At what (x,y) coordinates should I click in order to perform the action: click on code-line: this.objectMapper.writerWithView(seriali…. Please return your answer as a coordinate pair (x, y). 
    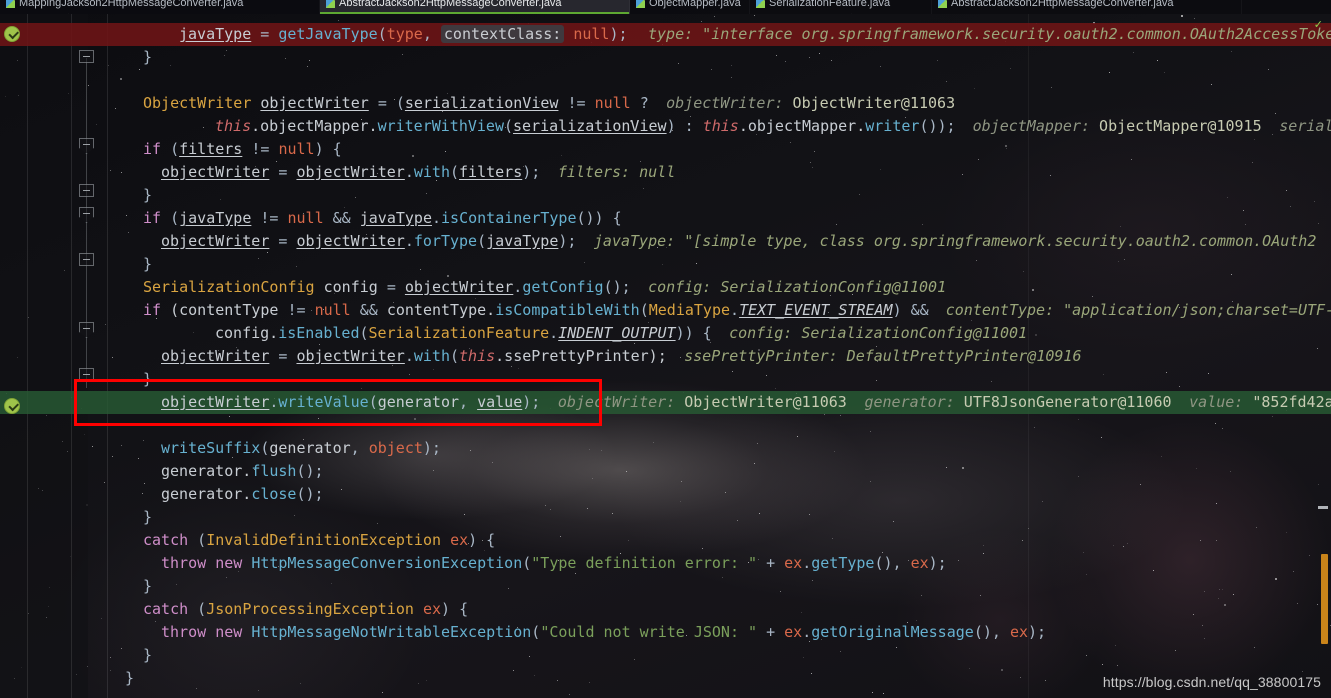
    Looking at the image, I should click on (665, 126).